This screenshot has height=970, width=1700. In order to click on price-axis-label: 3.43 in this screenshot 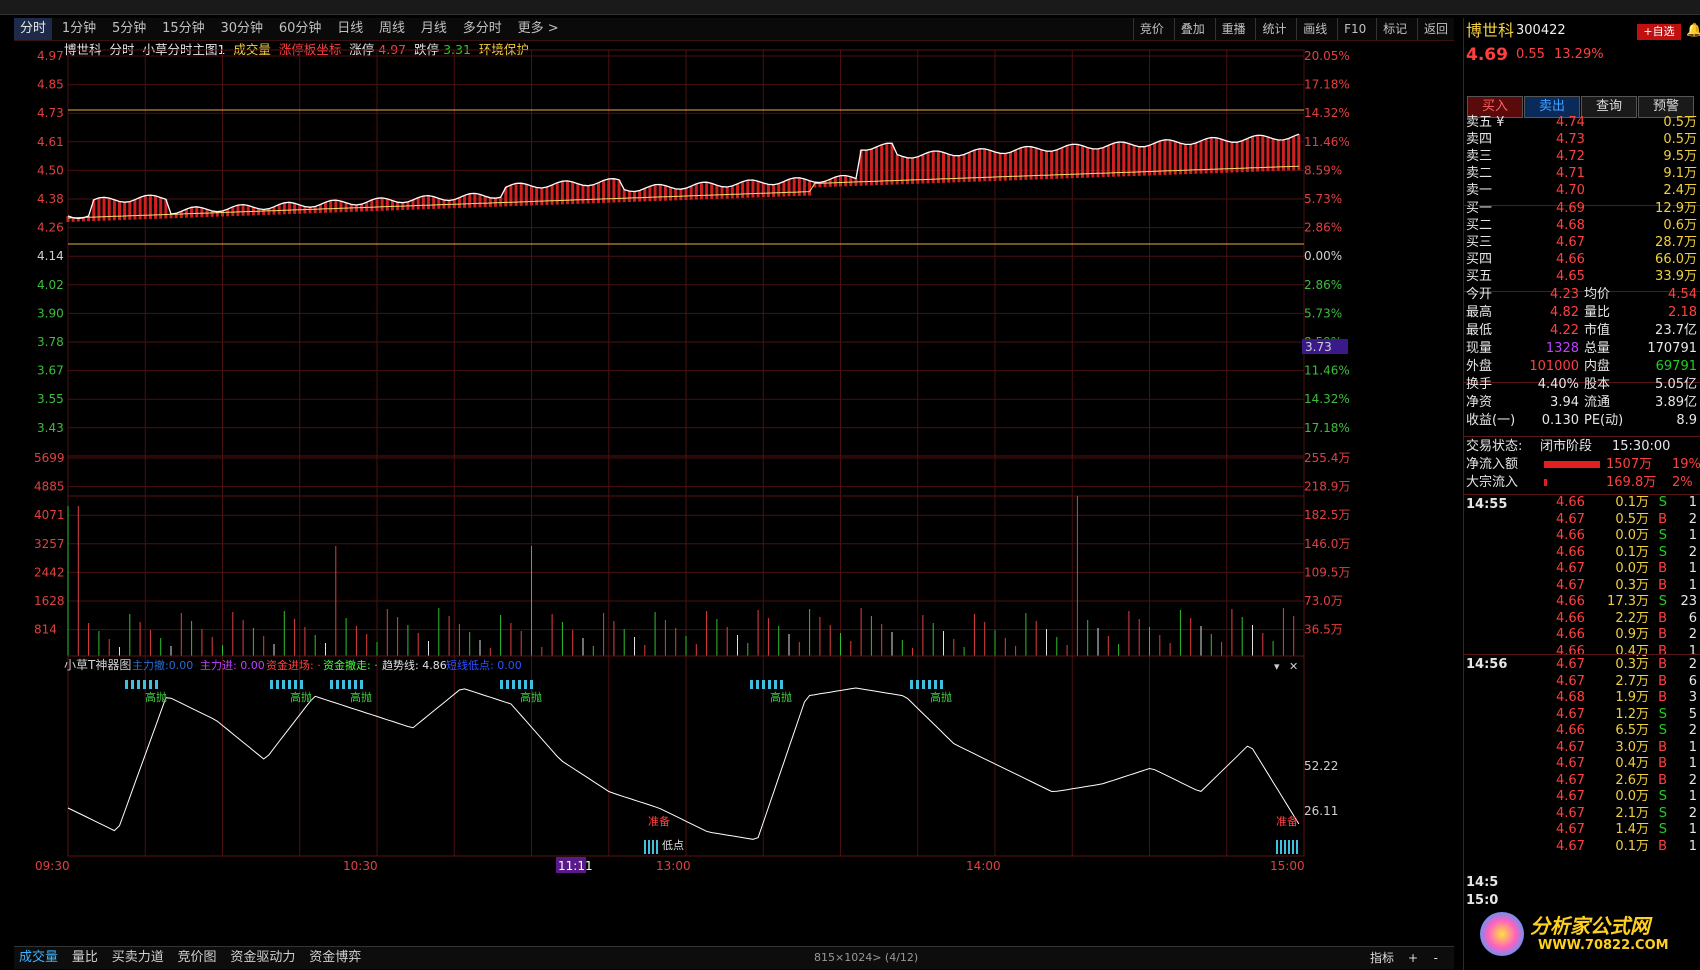, I will do `click(50, 428)`.